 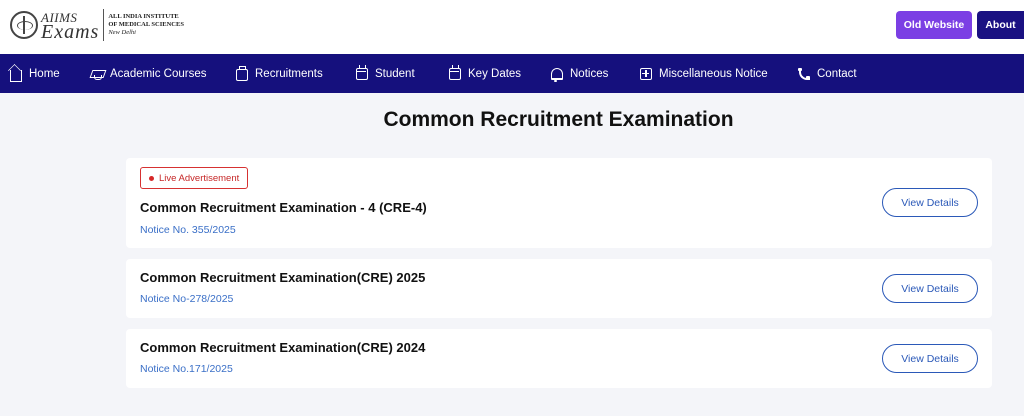 I want to click on plus-square-icon, so click(x=646, y=73).